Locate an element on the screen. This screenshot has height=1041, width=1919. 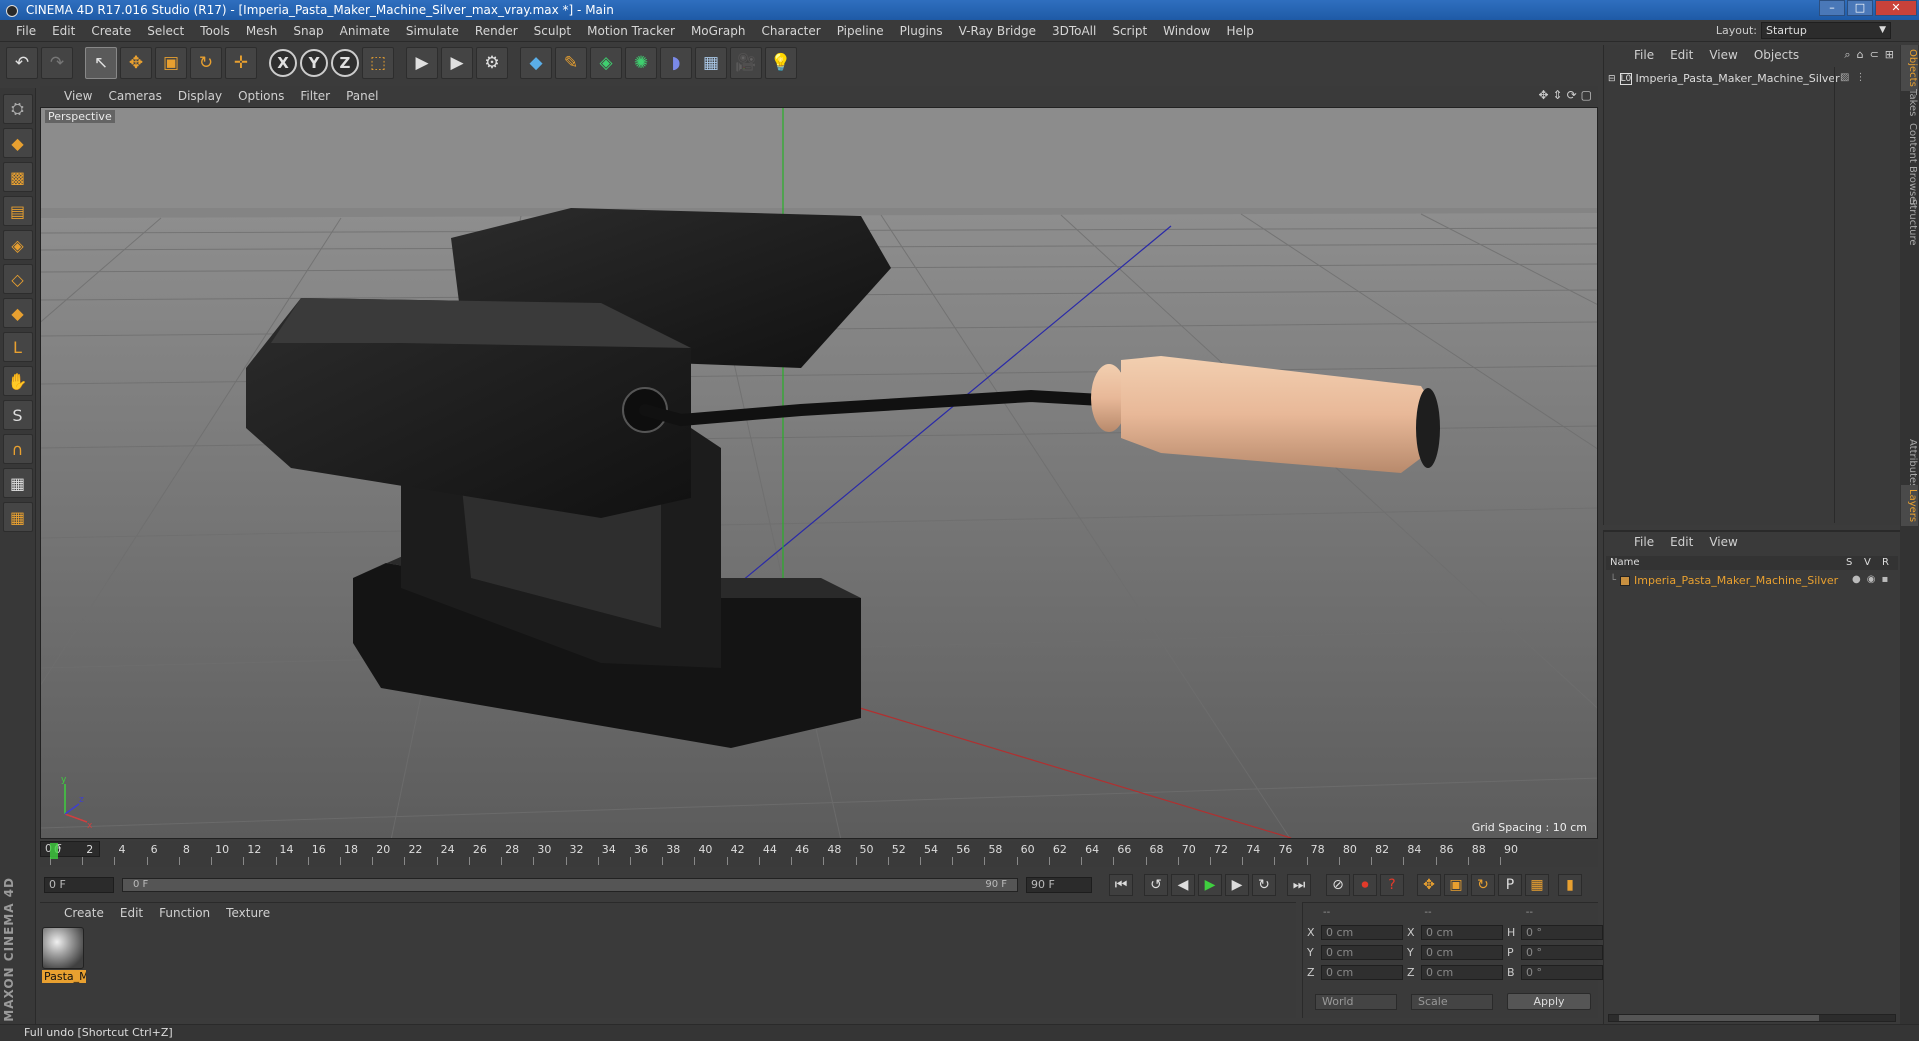
material-swatch is located at coordinates (63, 948).